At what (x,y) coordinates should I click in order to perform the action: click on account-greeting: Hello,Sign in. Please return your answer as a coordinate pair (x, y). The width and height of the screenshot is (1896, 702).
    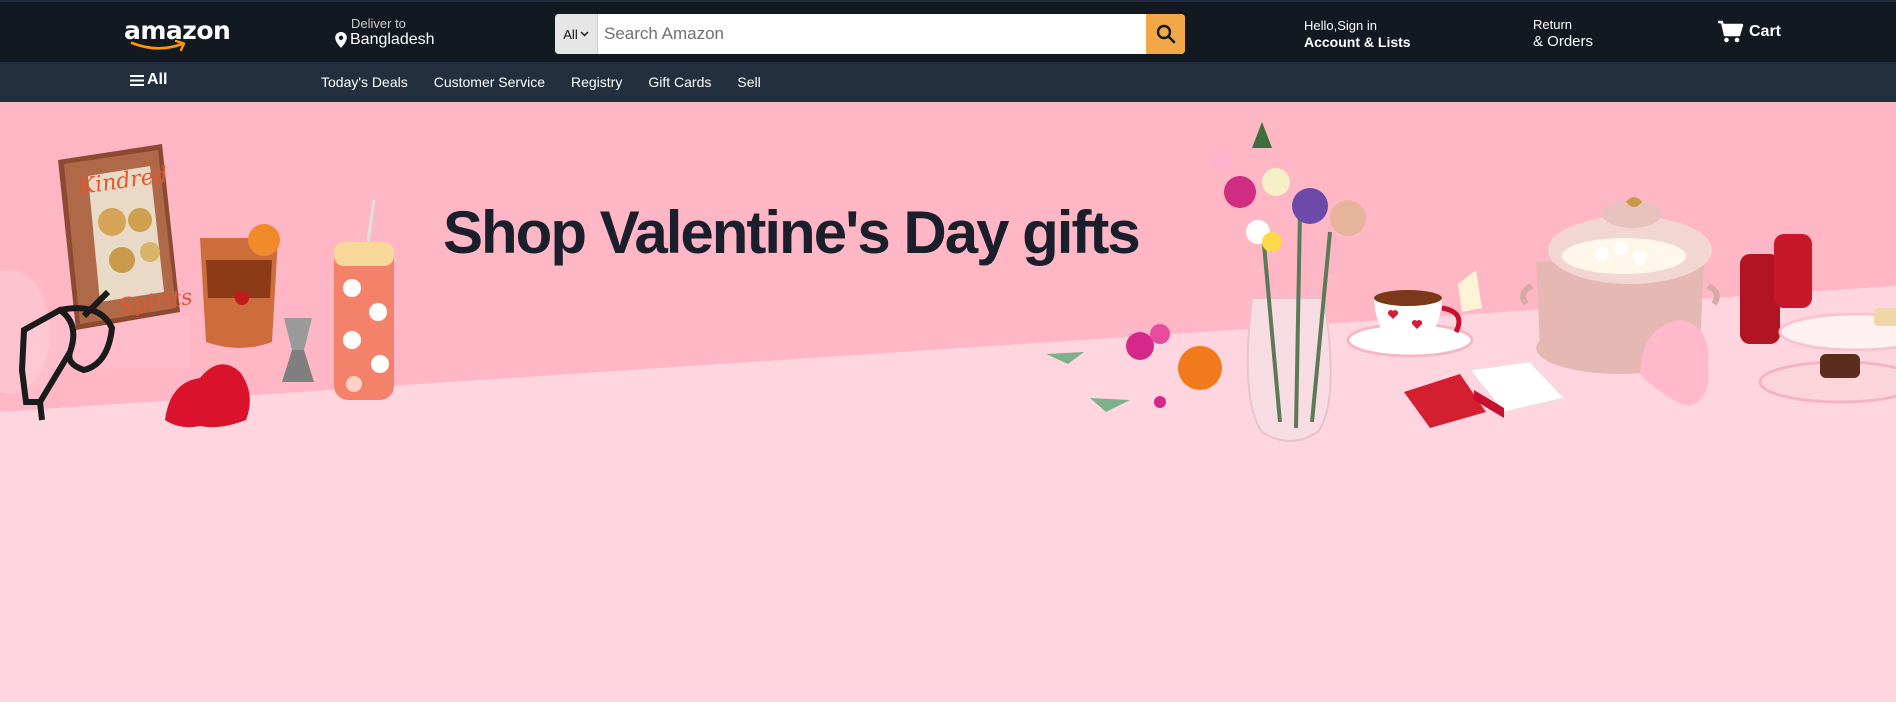
    Looking at the image, I should click on (1340, 25).